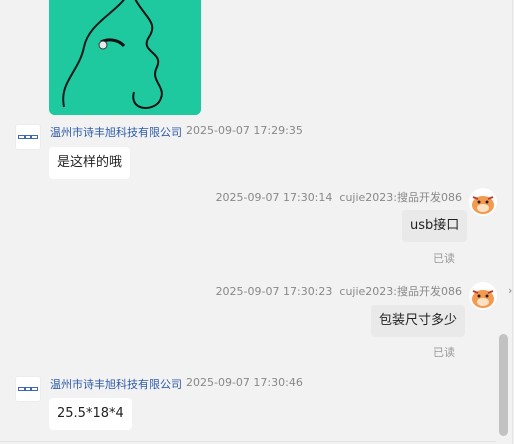 The width and height of the screenshot is (514, 444). What do you see at coordinates (274, 197) in the screenshot?
I see `message-time: 2025-09-07 17:30:14` at bounding box center [274, 197].